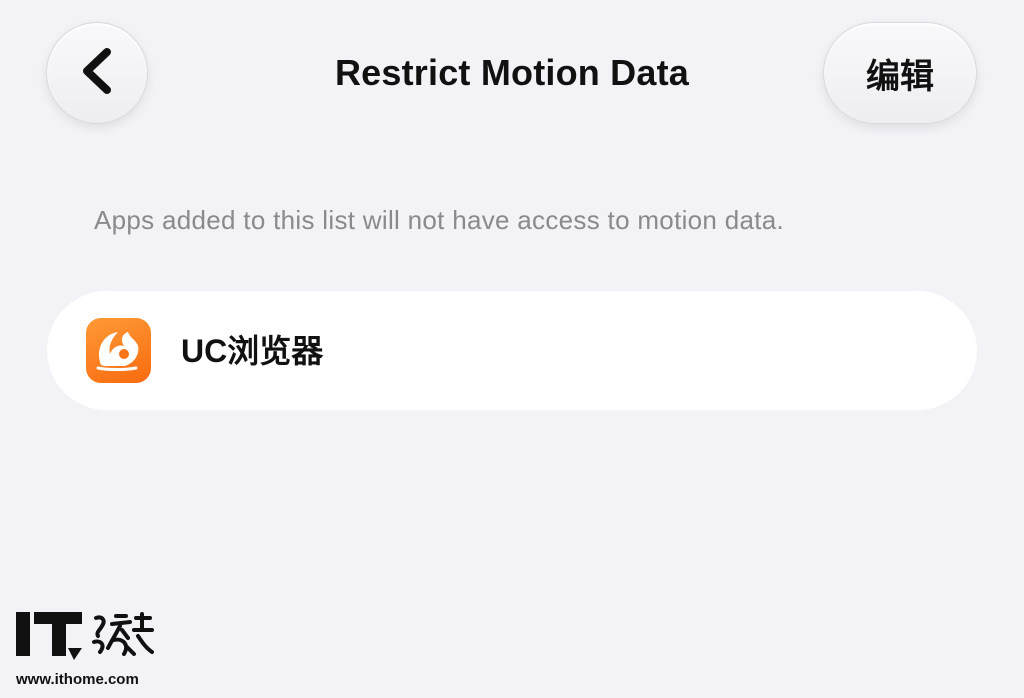 The height and width of the screenshot is (698, 1024). What do you see at coordinates (252, 351) in the screenshot?
I see `app-name: UC浏览器` at bounding box center [252, 351].